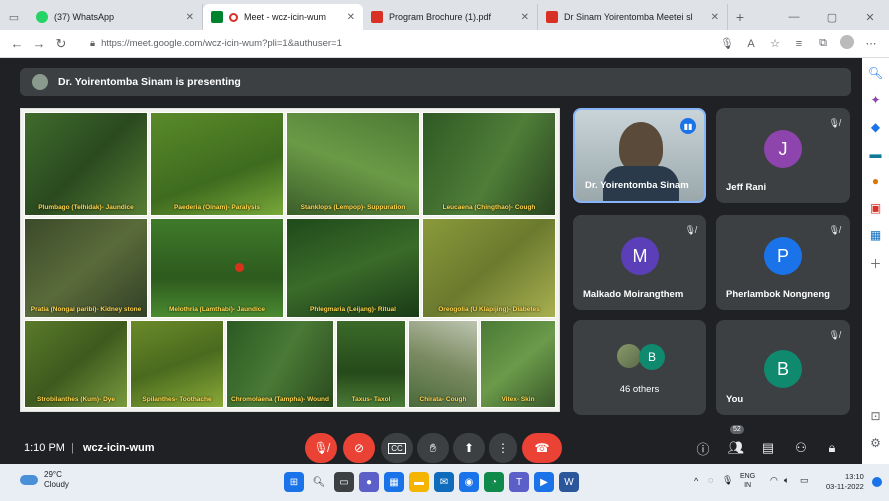  I want to click on others-tile: B 46 others, so click(639, 367).